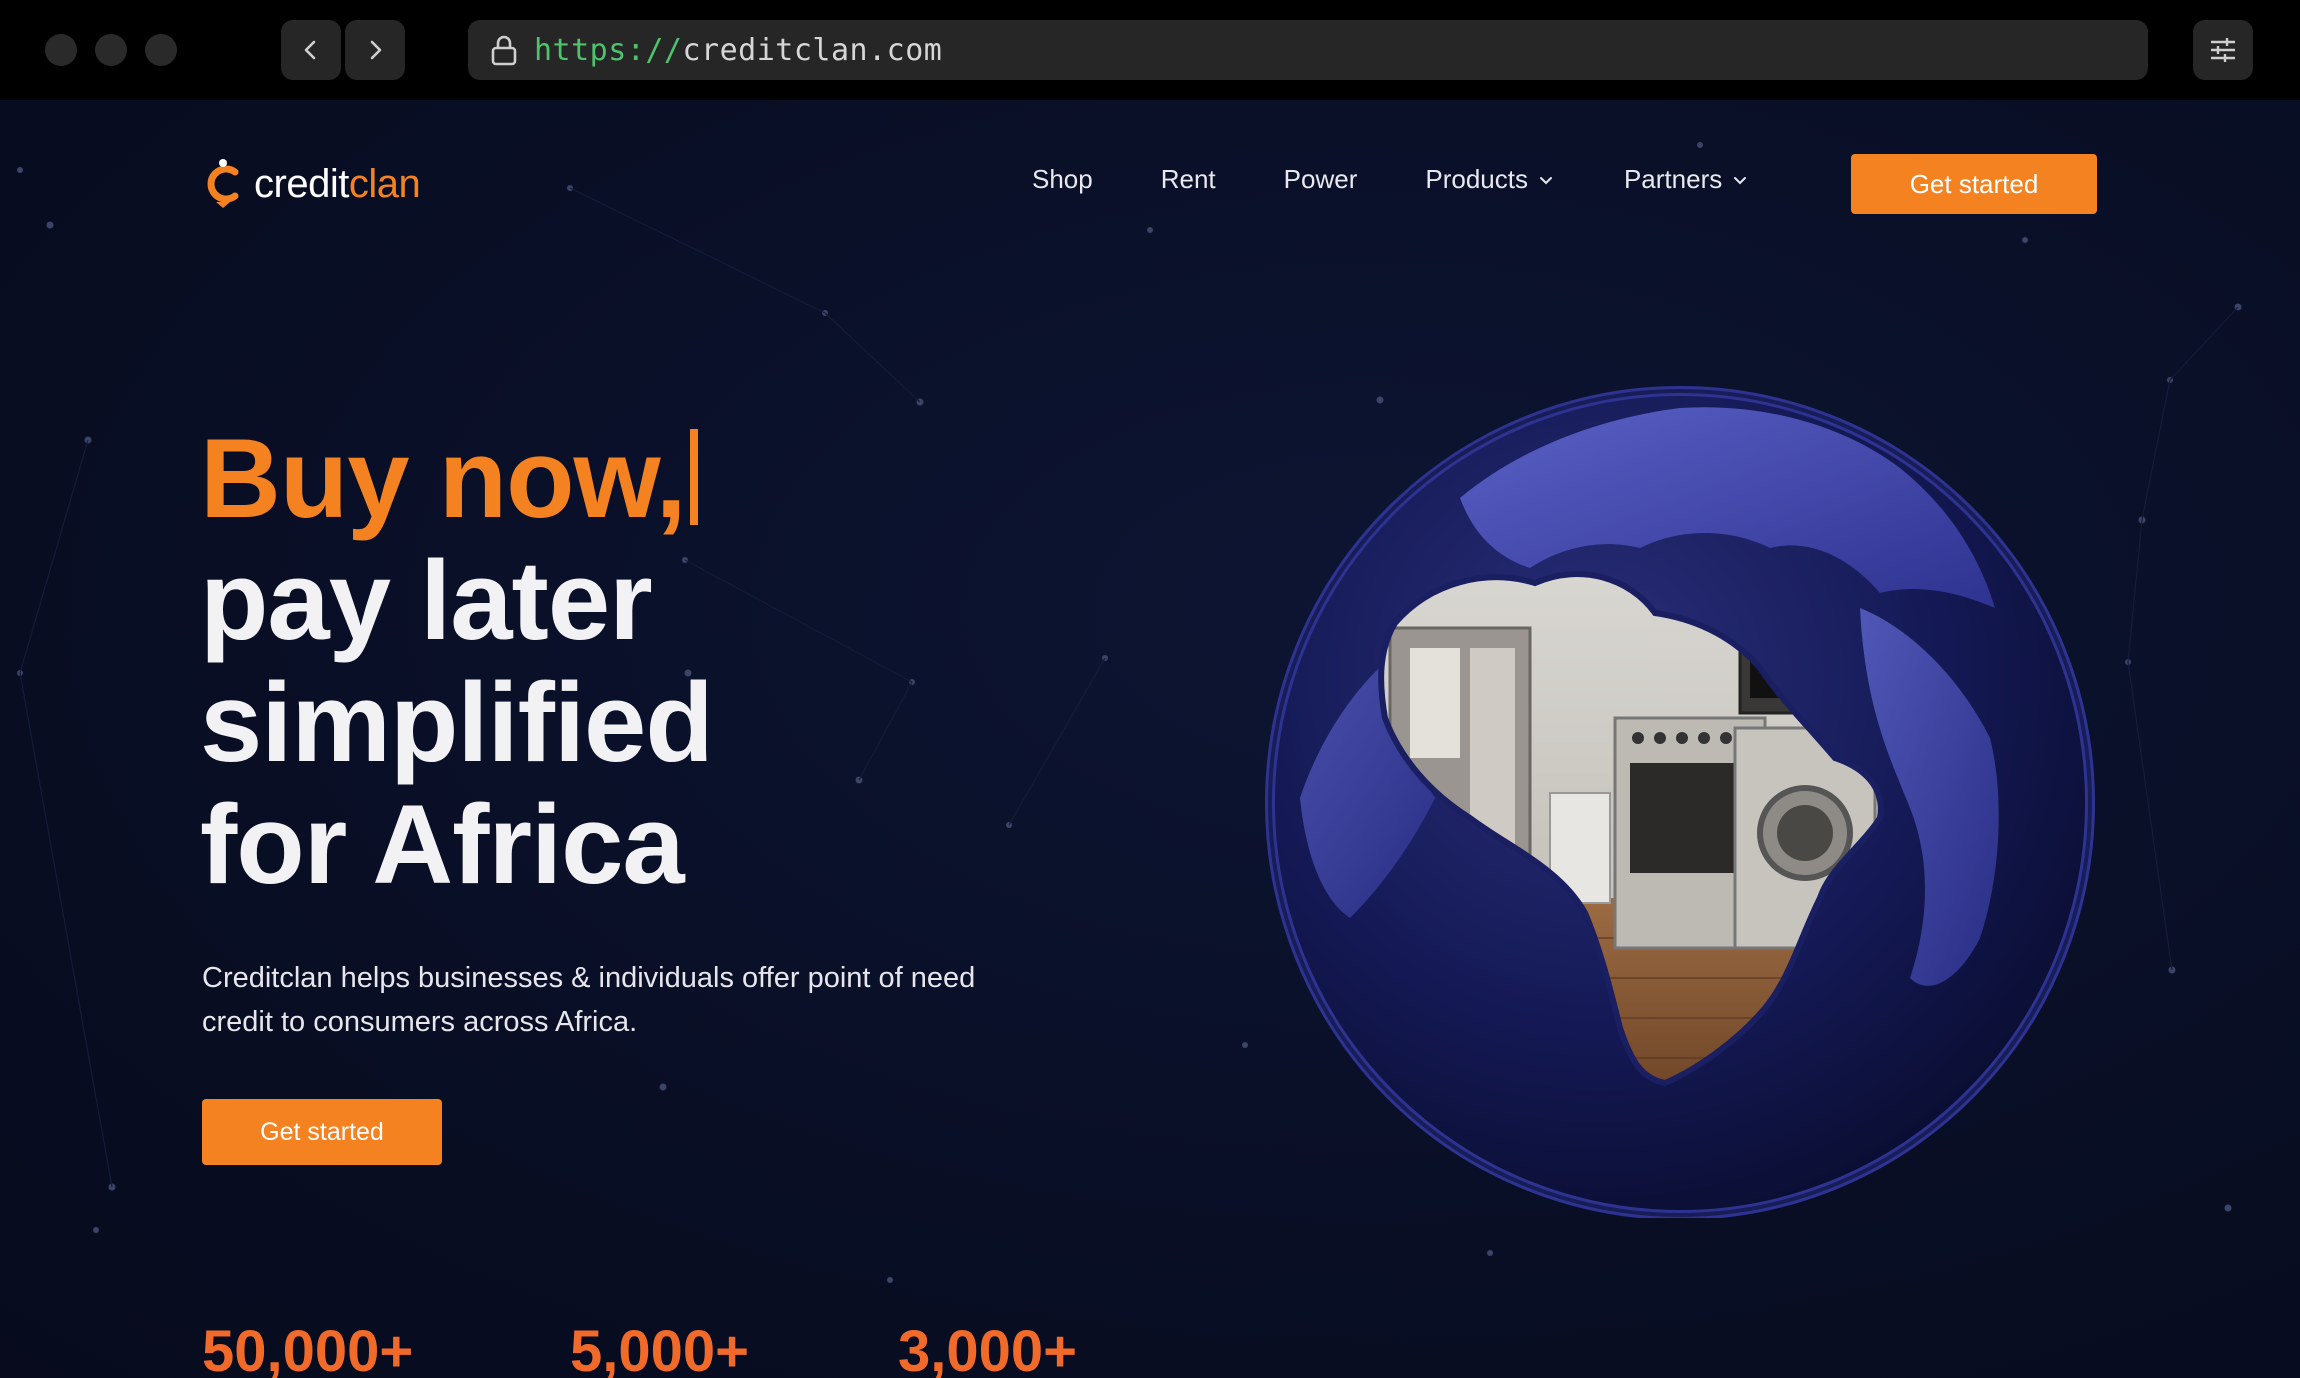 This screenshot has width=2300, height=1378. Describe the element at coordinates (1390, 179) in the screenshot. I see `main-nav: Shop Rent Power Products Partners` at that location.